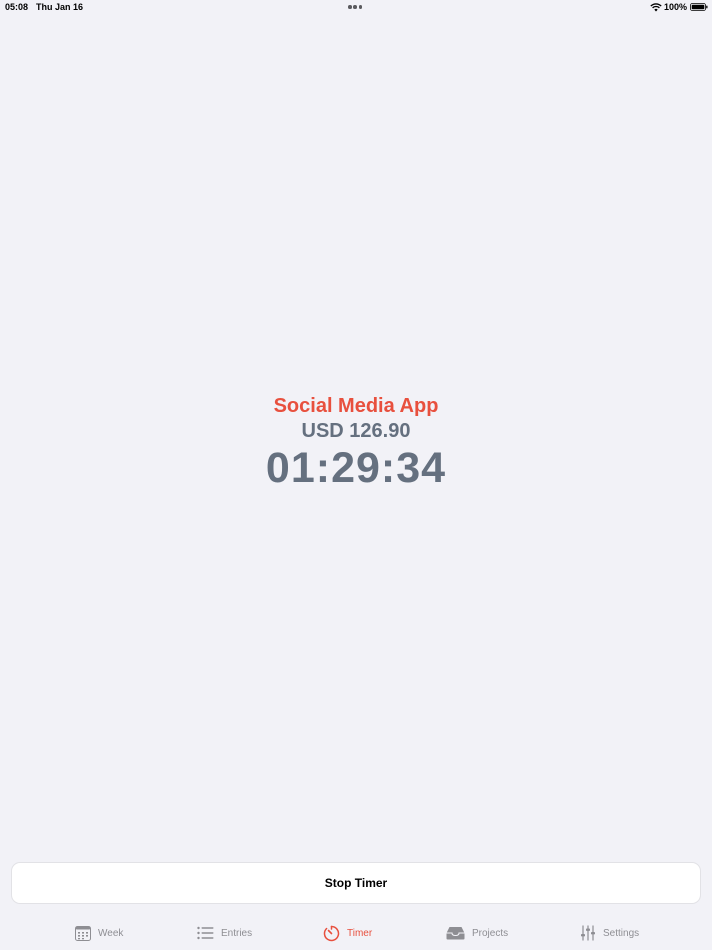  What do you see at coordinates (356, 443) in the screenshot?
I see `timer-display: Social Media App USD 126.90 01:29:34` at bounding box center [356, 443].